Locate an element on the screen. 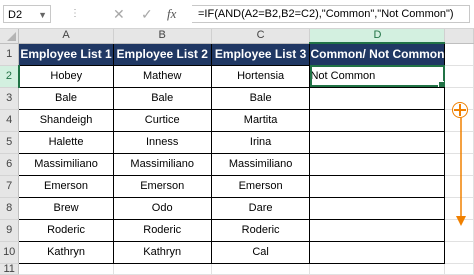 This screenshot has height=275, width=474. table-cell: Mathew is located at coordinates (162, 76).